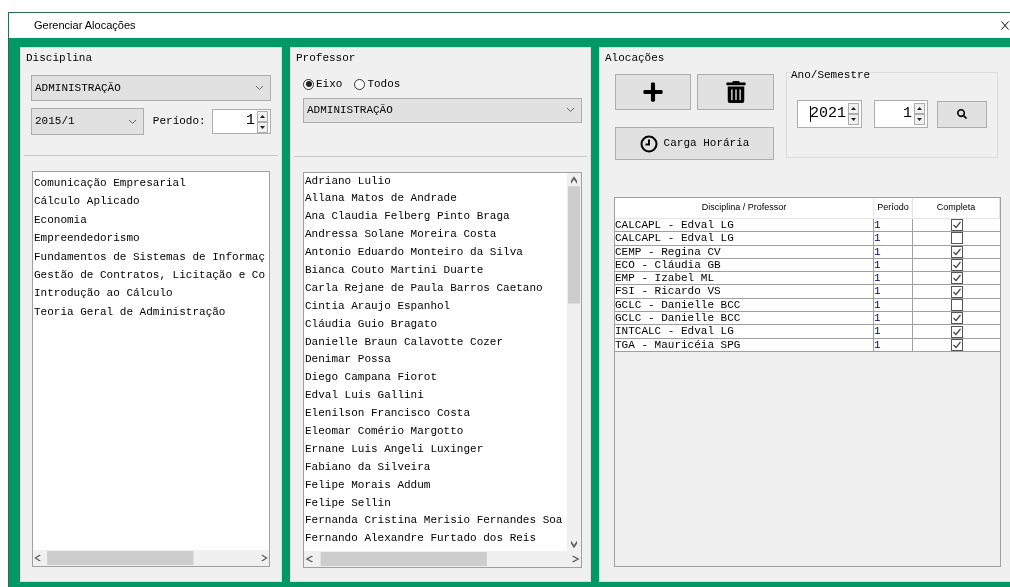 The image size is (1010, 587). Describe the element at coordinates (436, 181) in the screenshot. I see `list-item: Adriano Lulio` at that location.